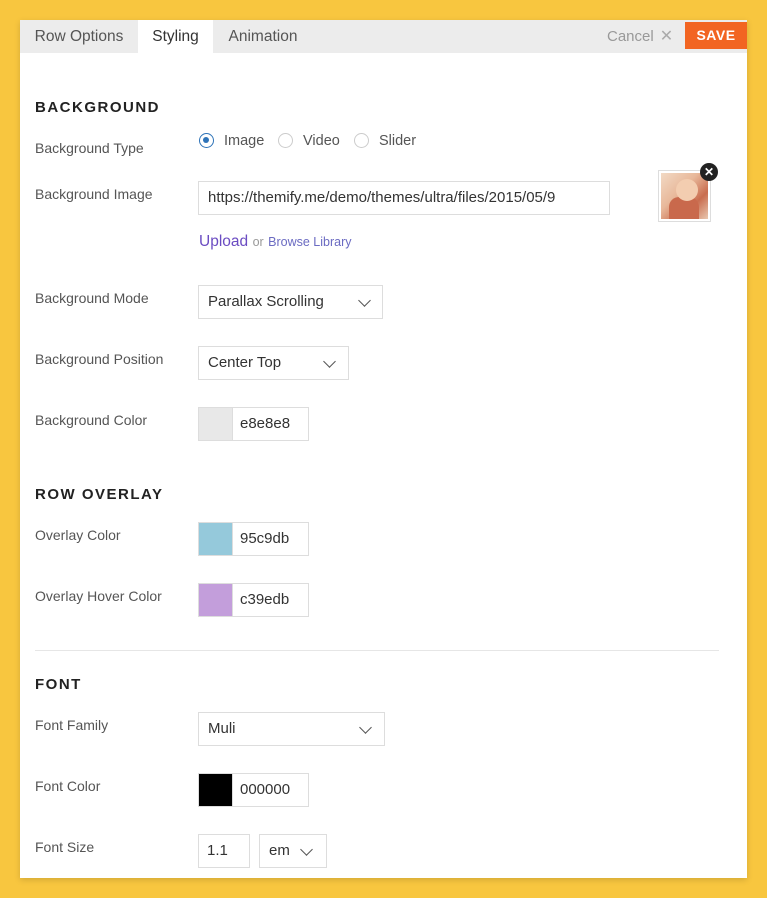 Image resolution: width=767 pixels, height=898 pixels. Describe the element at coordinates (99, 359) in the screenshot. I see `background-position-label: Background Position` at that location.